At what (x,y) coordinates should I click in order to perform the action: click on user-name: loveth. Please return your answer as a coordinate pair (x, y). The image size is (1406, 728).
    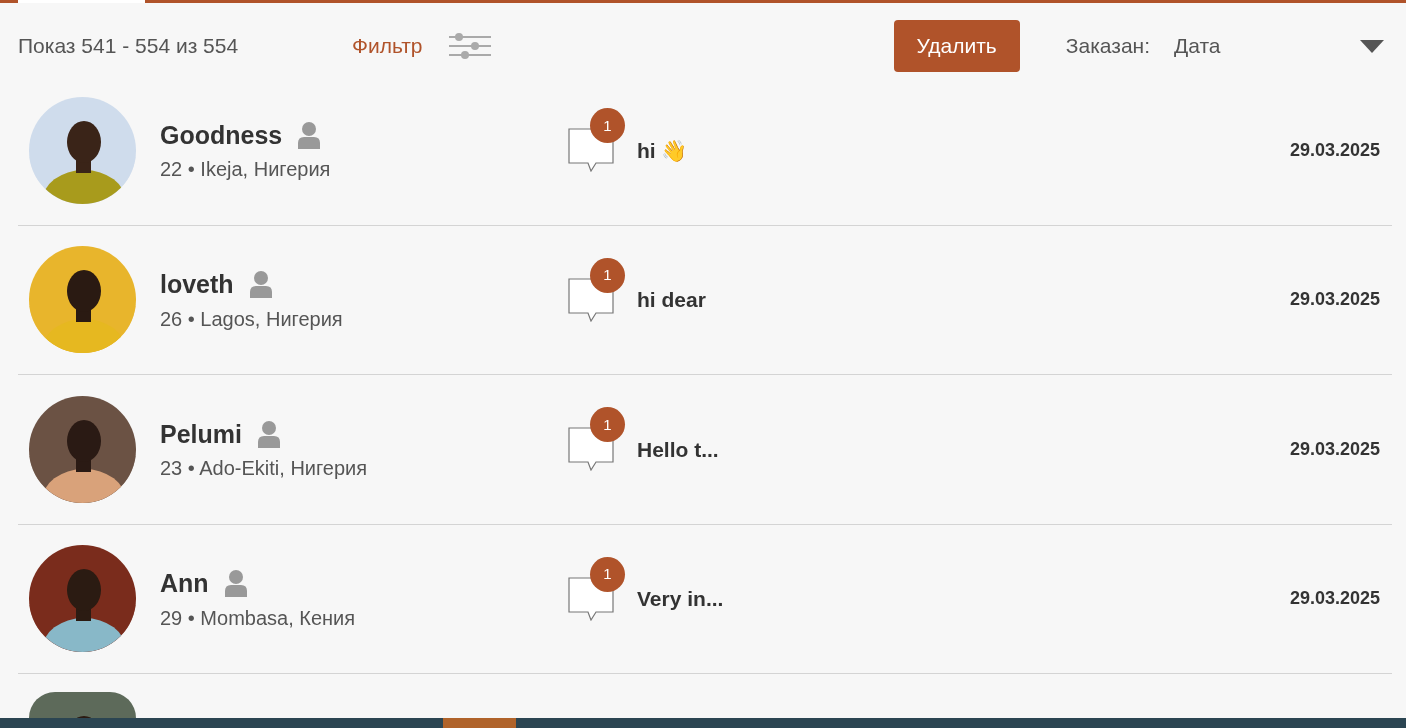
    Looking at the image, I should click on (197, 285).